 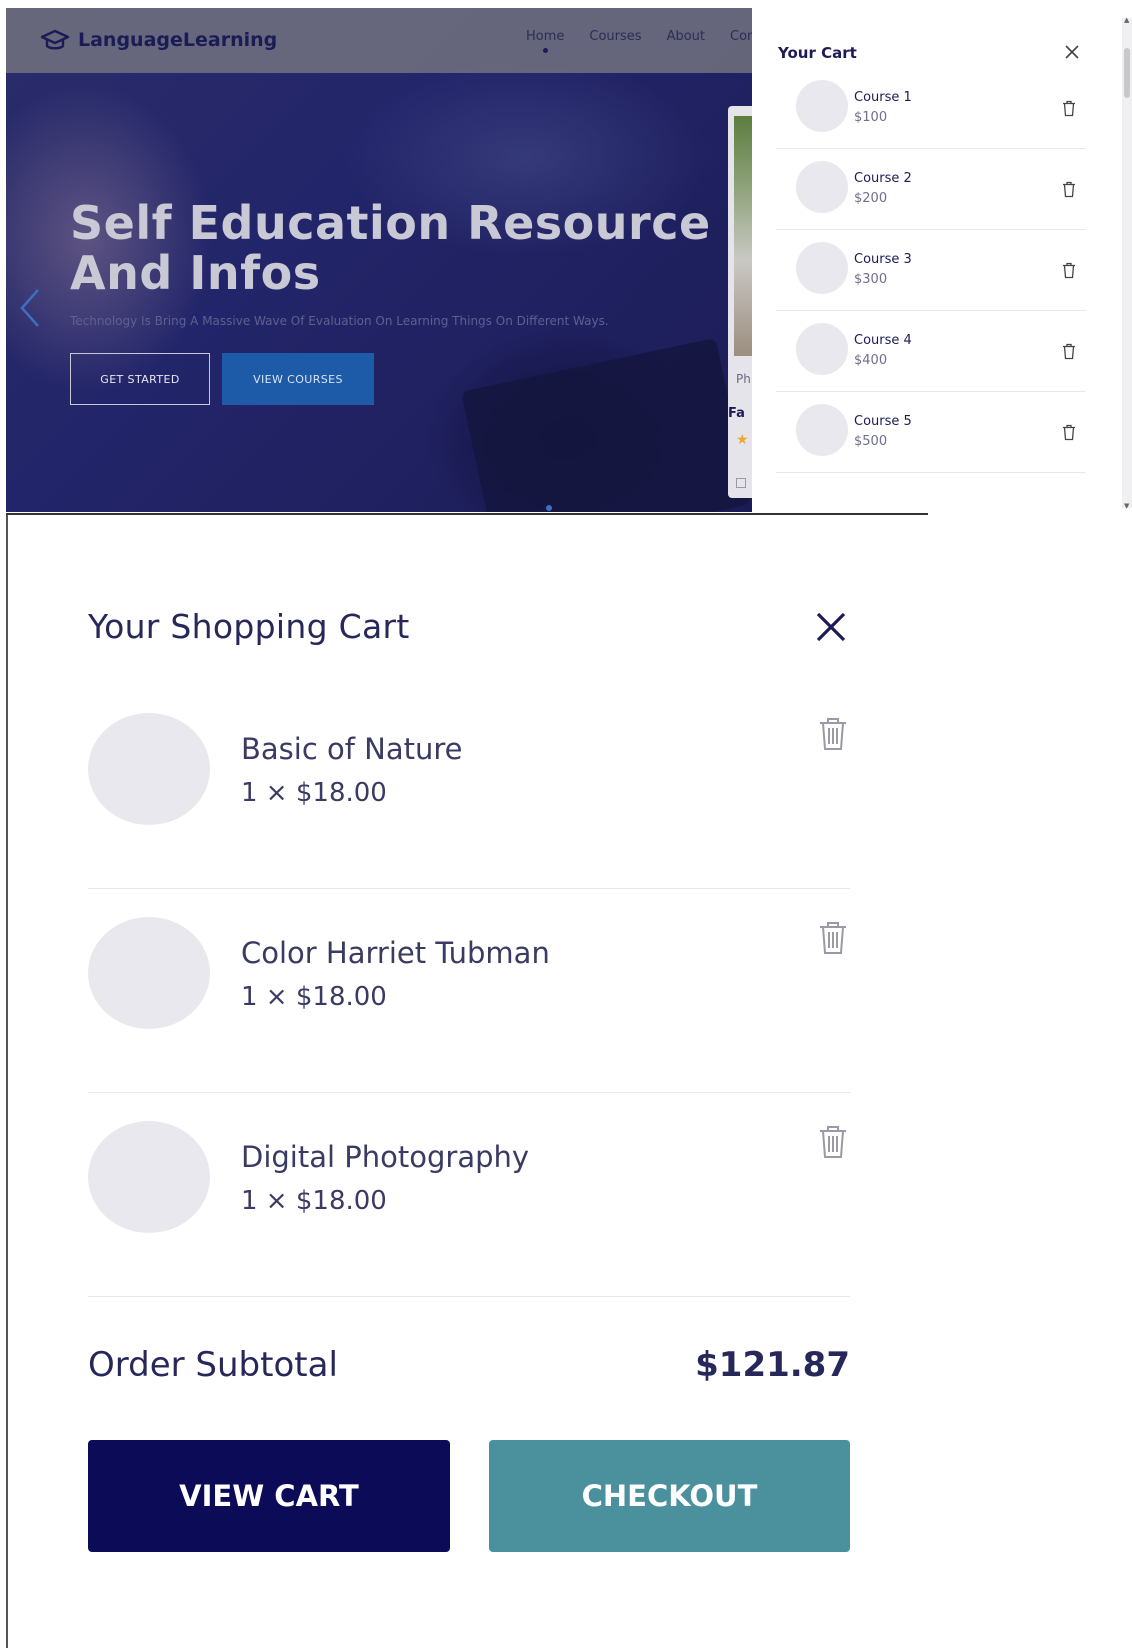 I want to click on item-price: $400, so click(x=871, y=360).